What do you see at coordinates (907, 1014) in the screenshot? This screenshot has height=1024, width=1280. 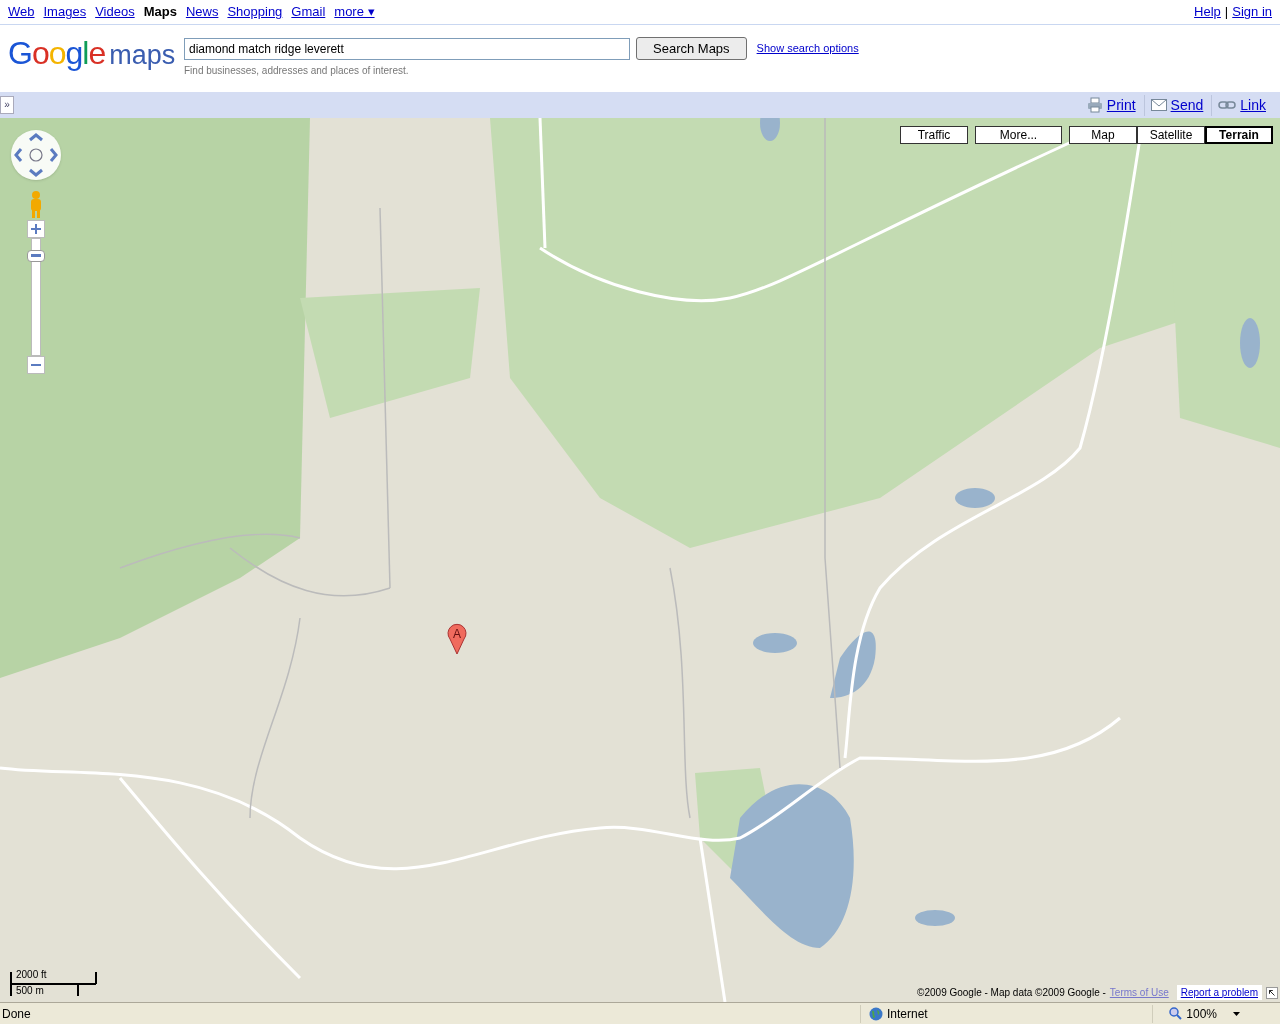 I see `security-zone: Internet` at bounding box center [907, 1014].